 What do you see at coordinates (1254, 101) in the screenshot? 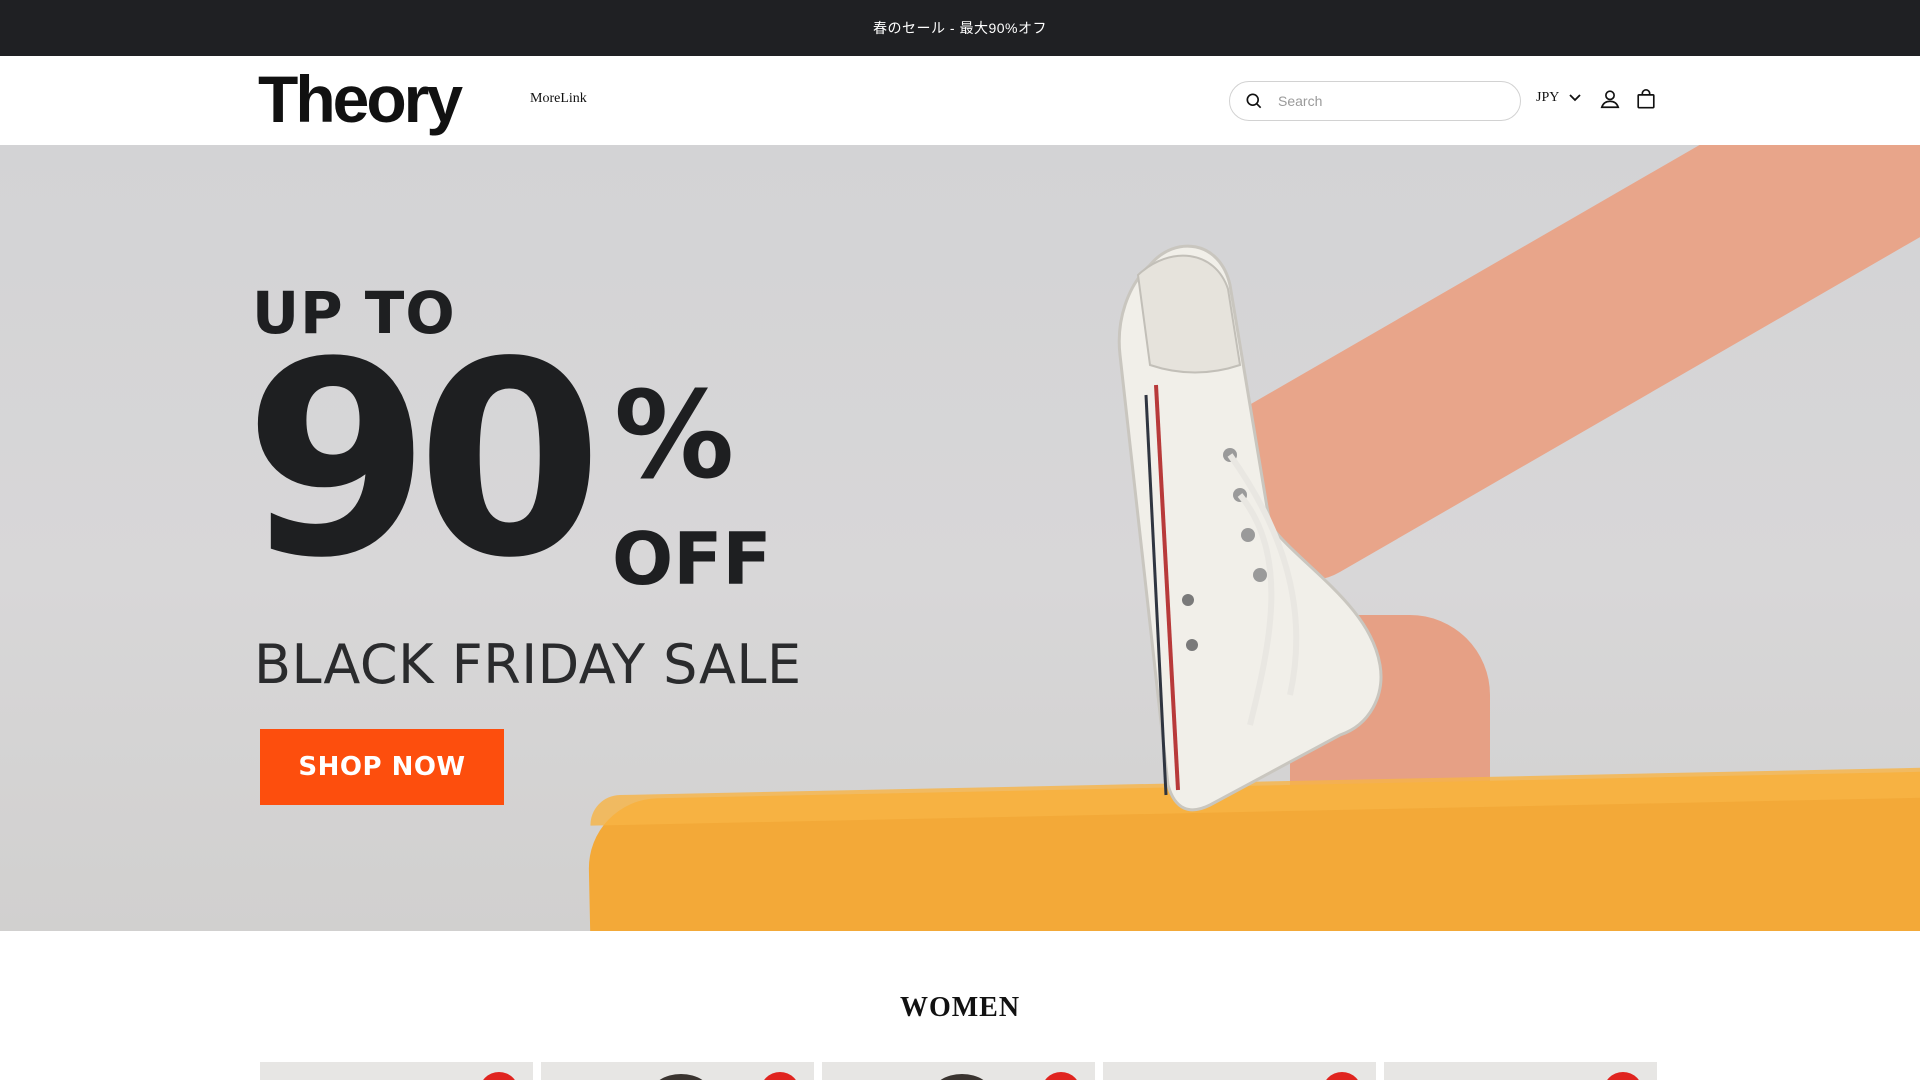
I see `search-icon` at bounding box center [1254, 101].